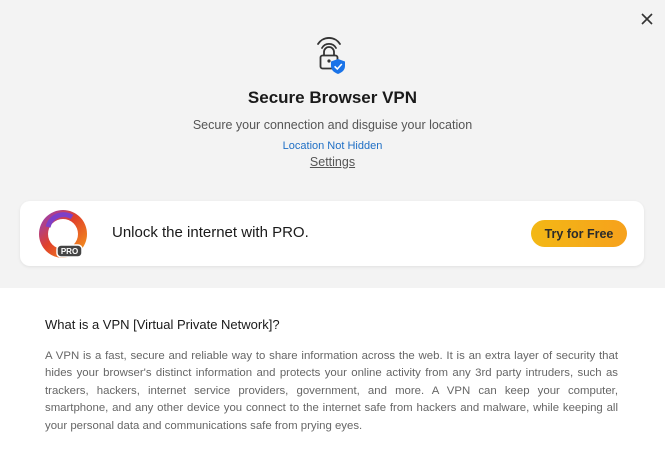  What do you see at coordinates (579, 233) in the screenshot?
I see `try-for-free-button: Try for Free` at bounding box center [579, 233].